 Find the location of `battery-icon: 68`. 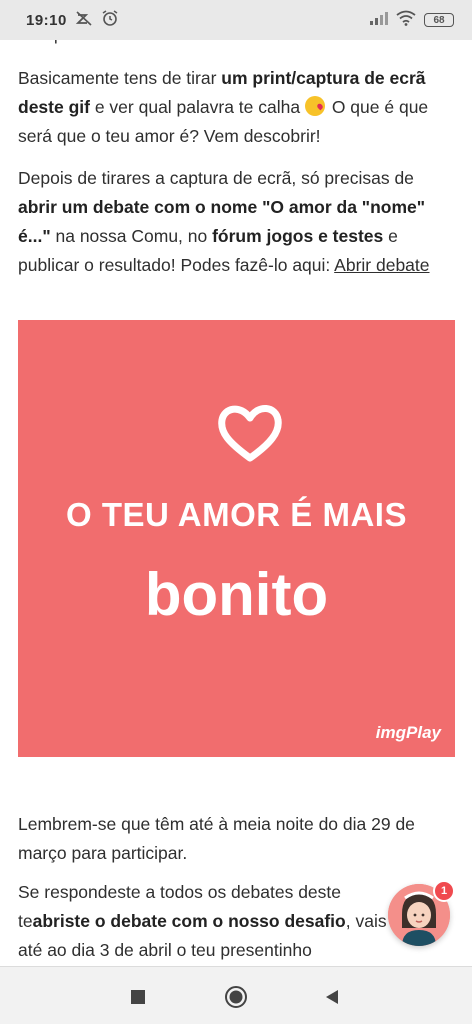

battery-icon: 68 is located at coordinates (439, 20).